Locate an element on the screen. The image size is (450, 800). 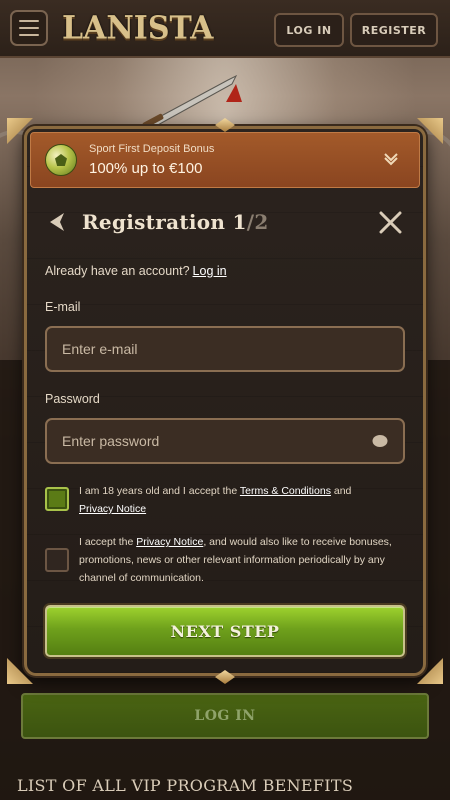
privacy-notice-link: Privacy Notice is located at coordinates (112, 509).